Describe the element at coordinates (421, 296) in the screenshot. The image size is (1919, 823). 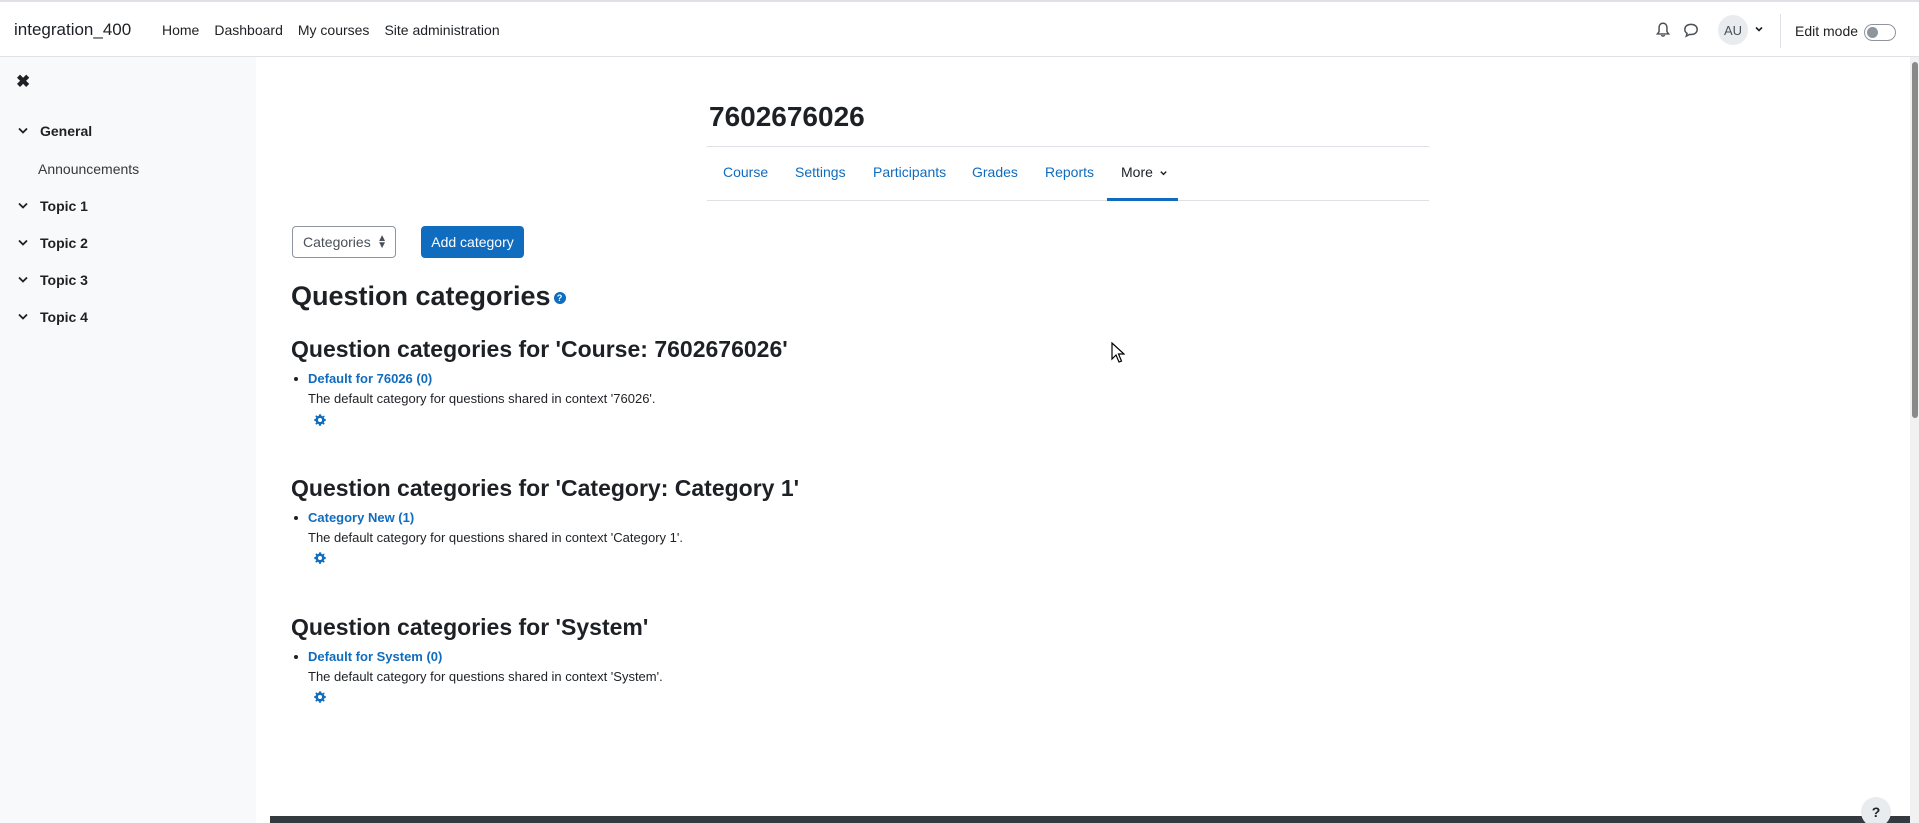
I see `page-title-text: Question categories` at that location.